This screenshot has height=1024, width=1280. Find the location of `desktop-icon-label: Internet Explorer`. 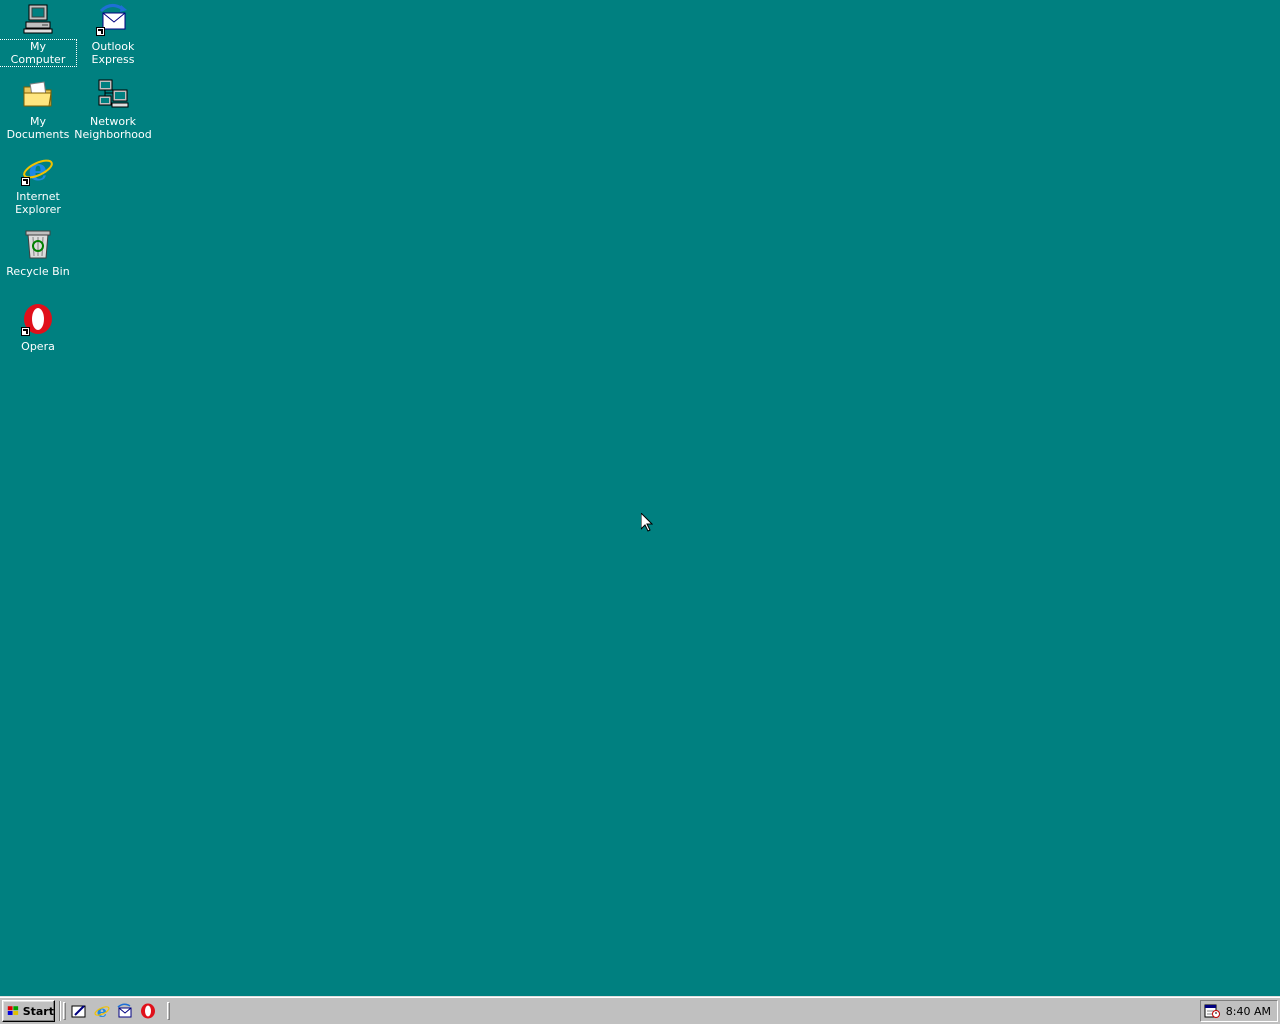

desktop-icon-label: Internet Explorer is located at coordinates (38, 203).